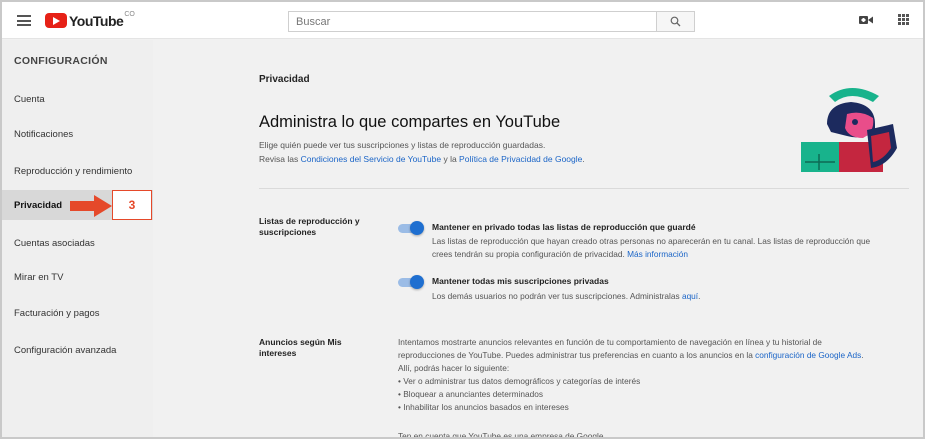 This screenshot has width=925, height=439. I want to click on annotation-arrow-icon, so click(91, 206).